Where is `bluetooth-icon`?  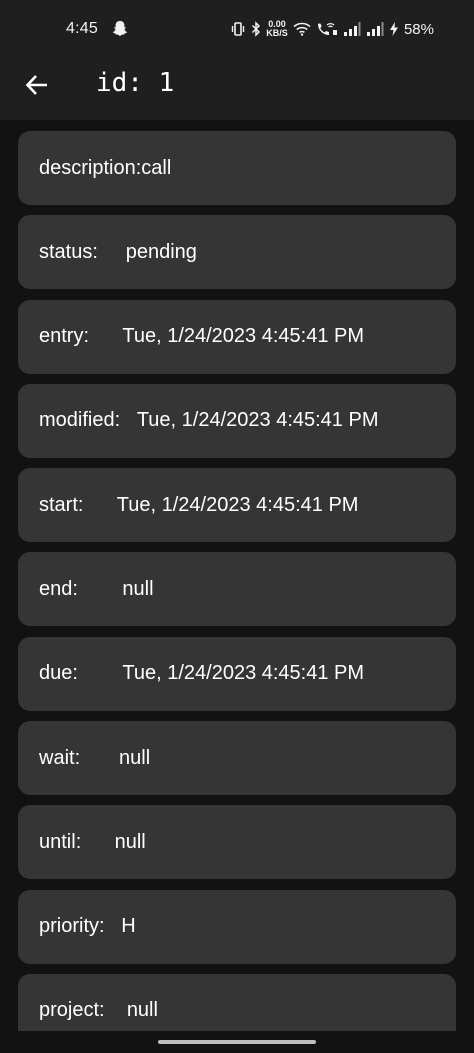 bluetooth-icon is located at coordinates (256, 29).